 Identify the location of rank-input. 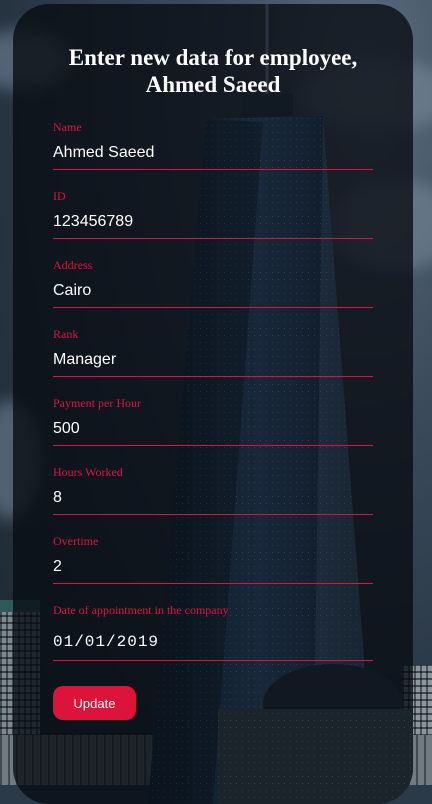
(213, 359).